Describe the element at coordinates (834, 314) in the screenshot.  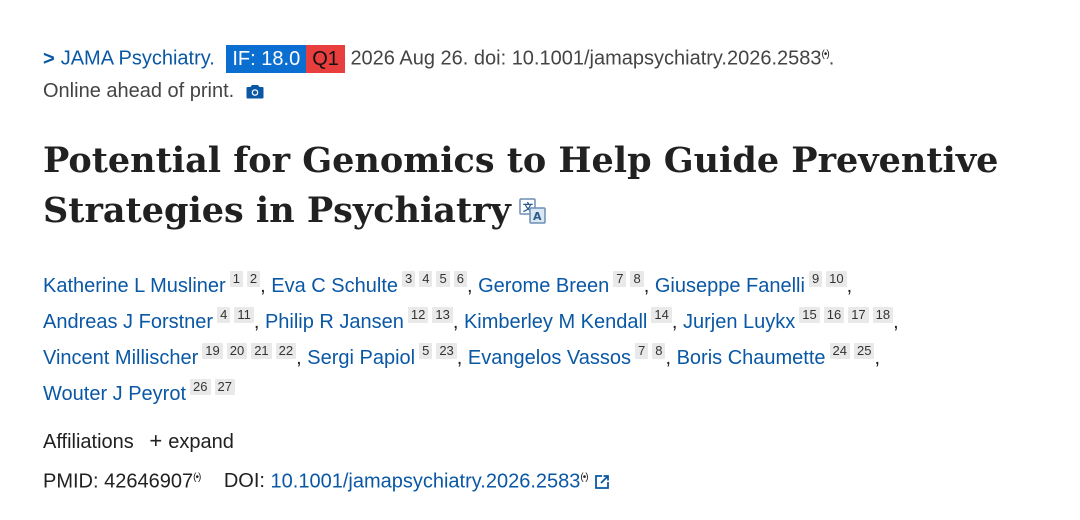
I see `affiliation-ref: 16` at that location.